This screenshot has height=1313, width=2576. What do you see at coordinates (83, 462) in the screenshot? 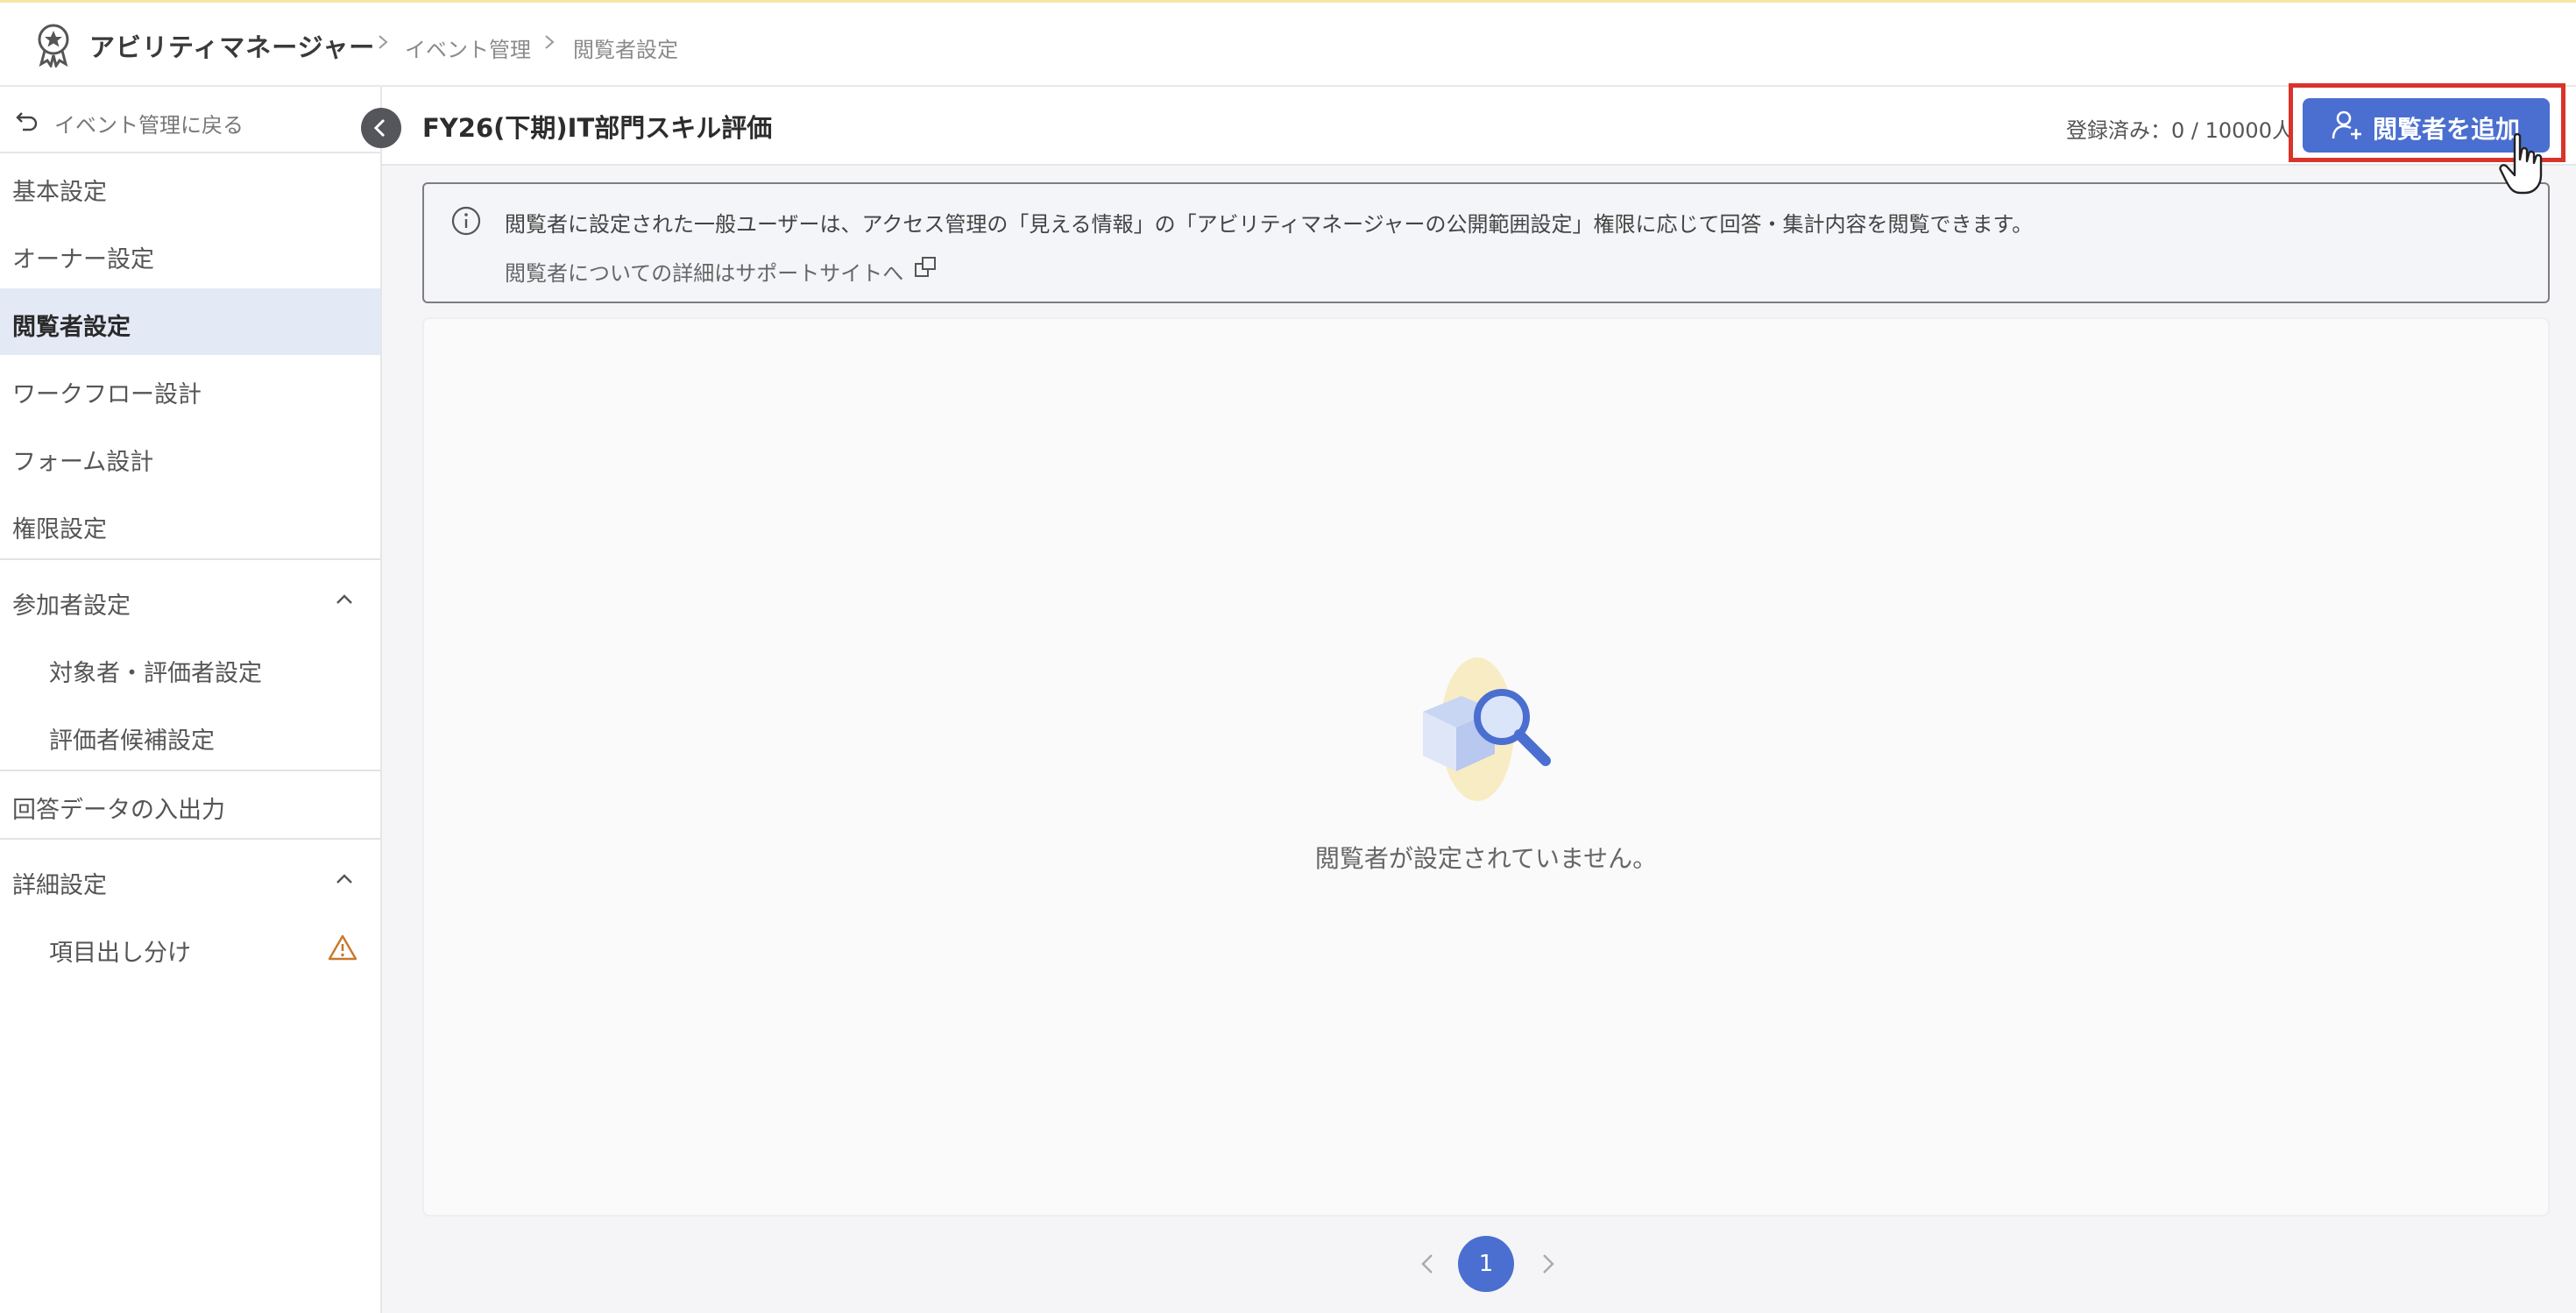
I see `sidebar-item-label: フォーム設計` at bounding box center [83, 462].